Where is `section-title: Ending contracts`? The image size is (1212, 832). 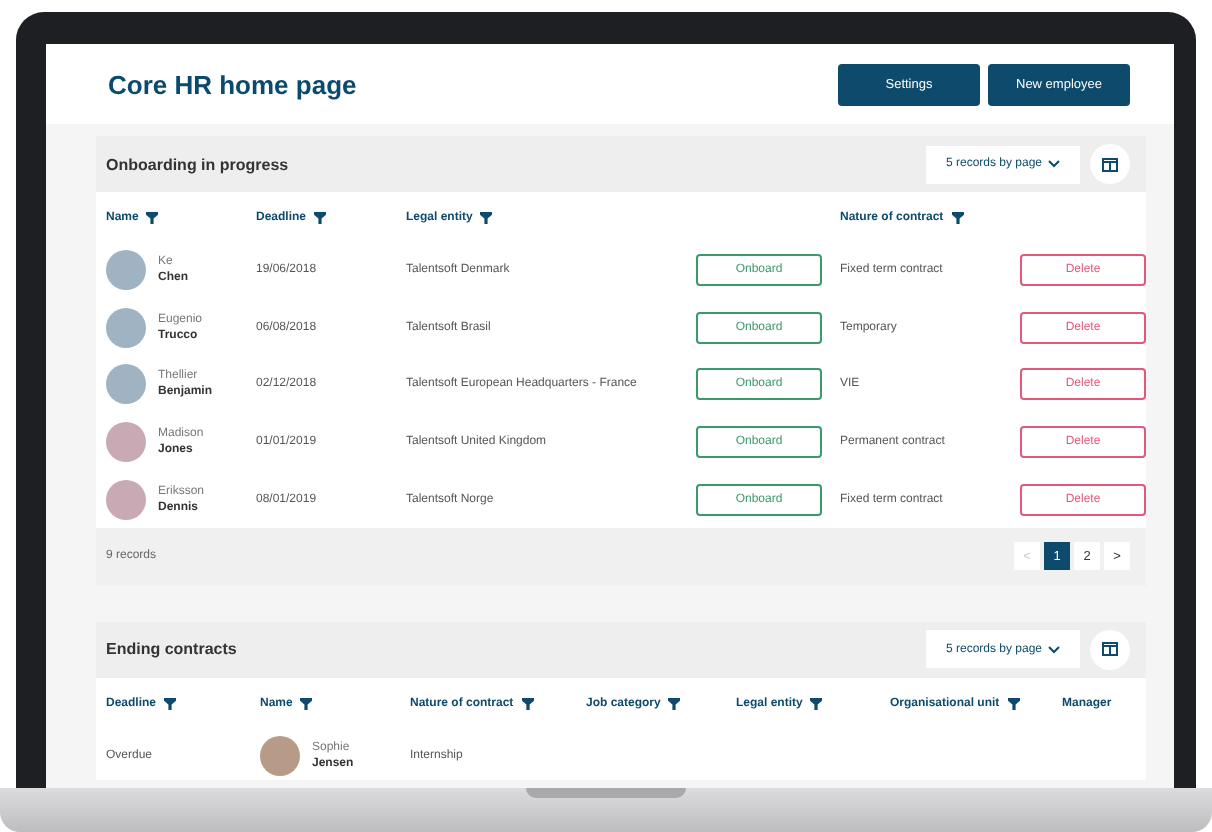 section-title: Ending contracts is located at coordinates (172, 649).